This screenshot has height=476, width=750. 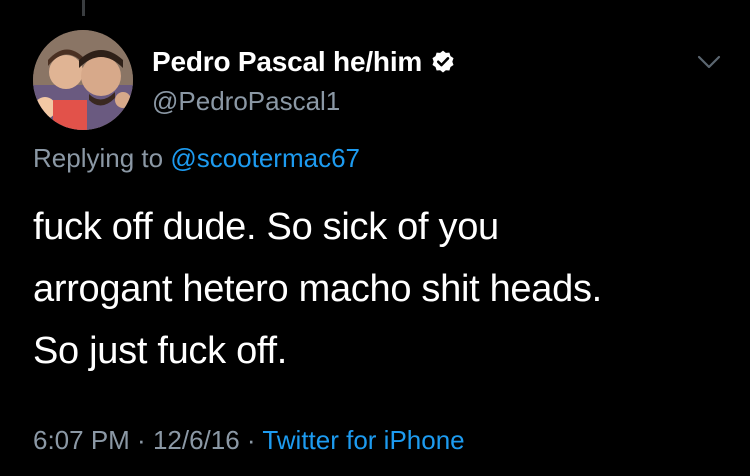 I want to click on tweet-date: 12/6/16, so click(x=196, y=440).